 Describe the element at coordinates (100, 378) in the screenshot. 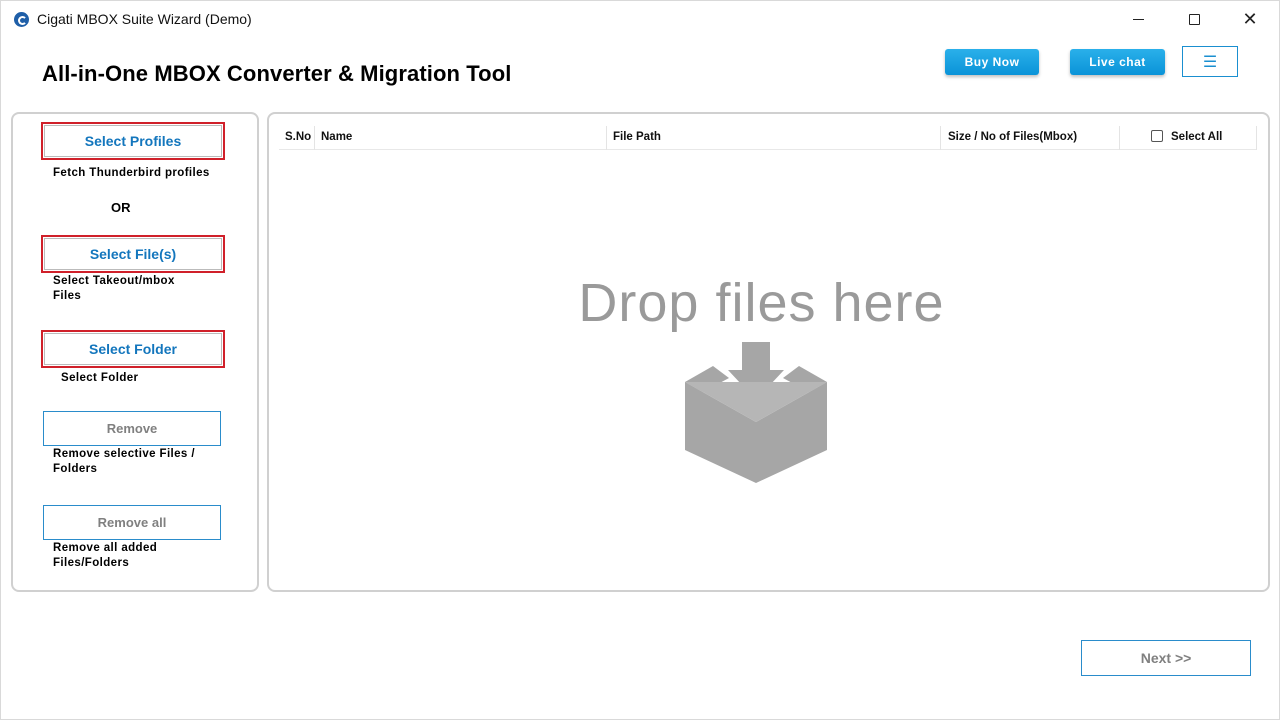

I see `select-folder-hint: Select Folder` at that location.